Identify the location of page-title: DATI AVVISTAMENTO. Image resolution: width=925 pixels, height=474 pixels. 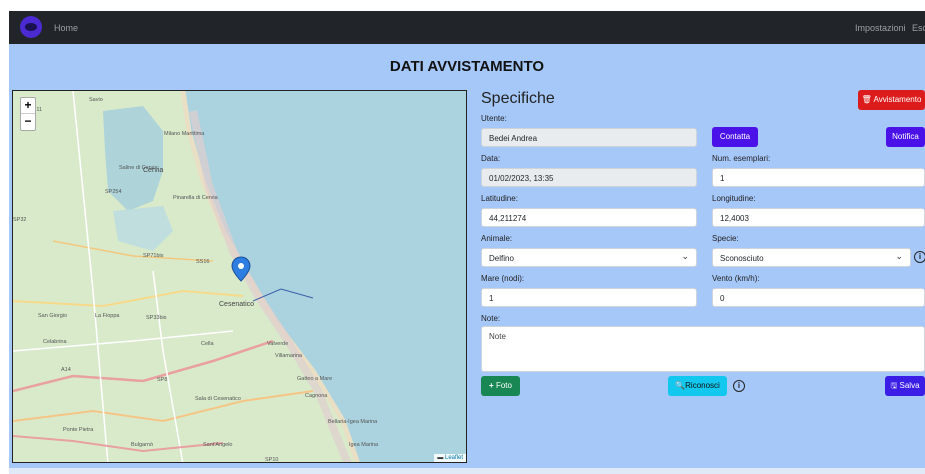
(467, 66).